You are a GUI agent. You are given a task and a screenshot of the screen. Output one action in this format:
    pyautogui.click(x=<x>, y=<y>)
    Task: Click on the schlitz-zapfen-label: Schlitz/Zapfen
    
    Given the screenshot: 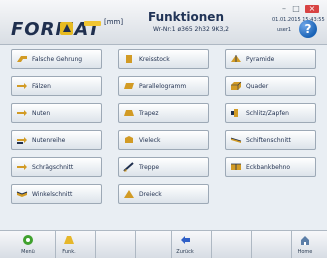 What is the action you would take?
    pyautogui.click(x=267, y=113)
    